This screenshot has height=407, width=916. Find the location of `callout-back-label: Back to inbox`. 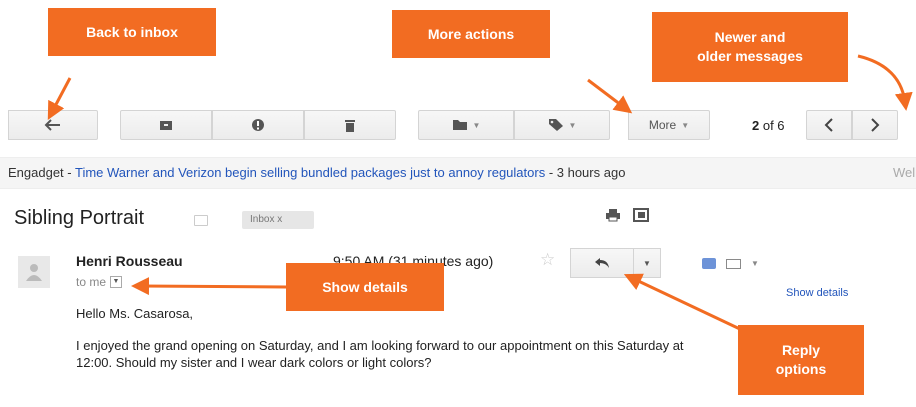

callout-back-label: Back to inbox is located at coordinates (132, 31).